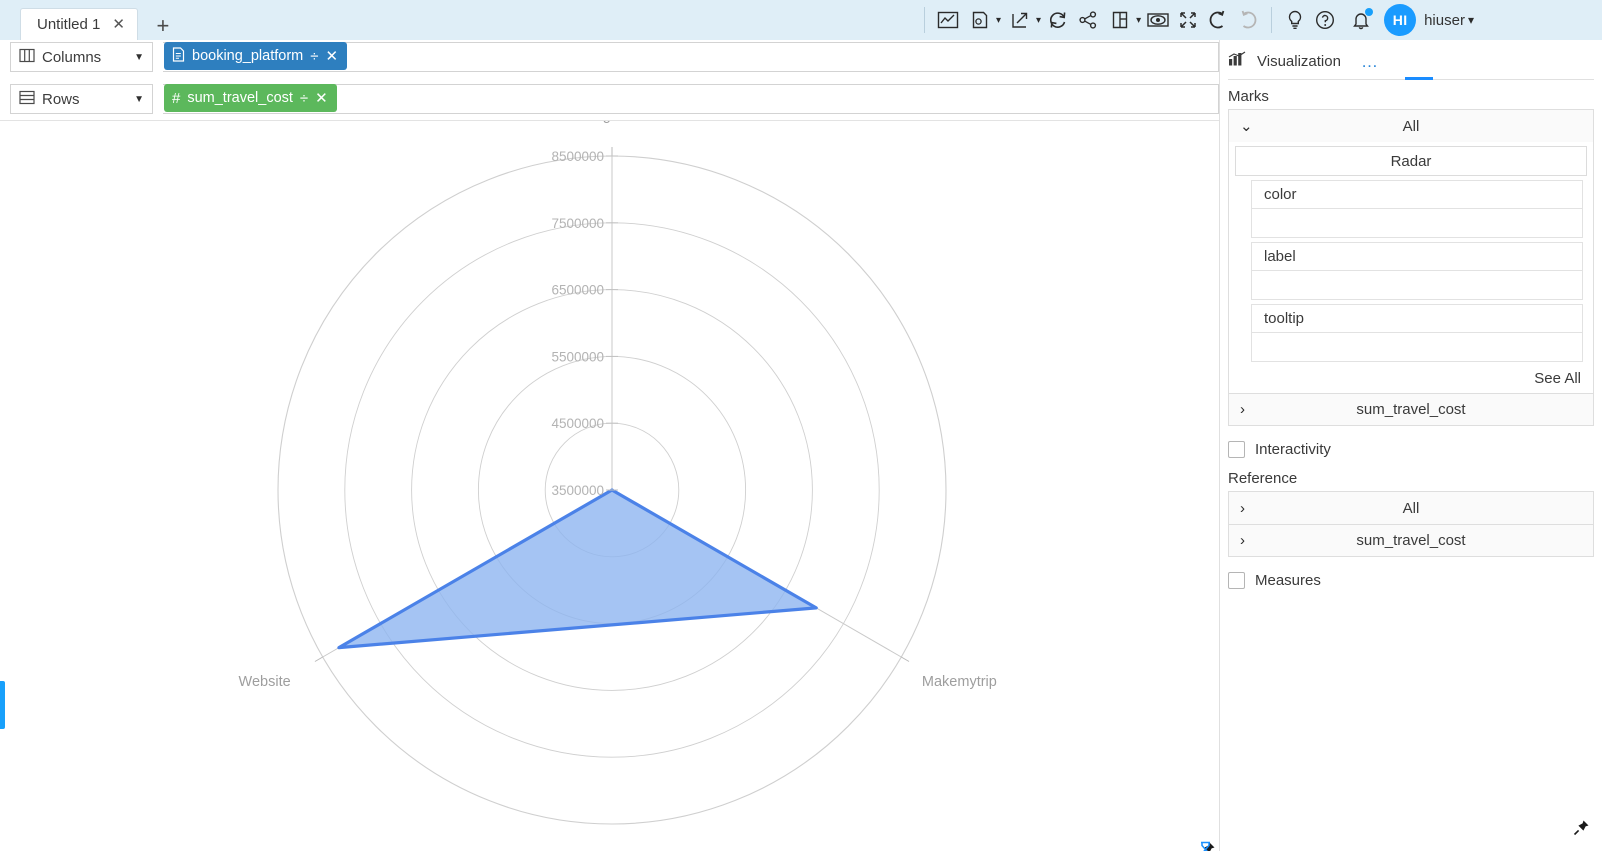 The width and height of the screenshot is (1602, 851). Describe the element at coordinates (163, 26) in the screenshot. I see `new-tab-button: +` at that location.